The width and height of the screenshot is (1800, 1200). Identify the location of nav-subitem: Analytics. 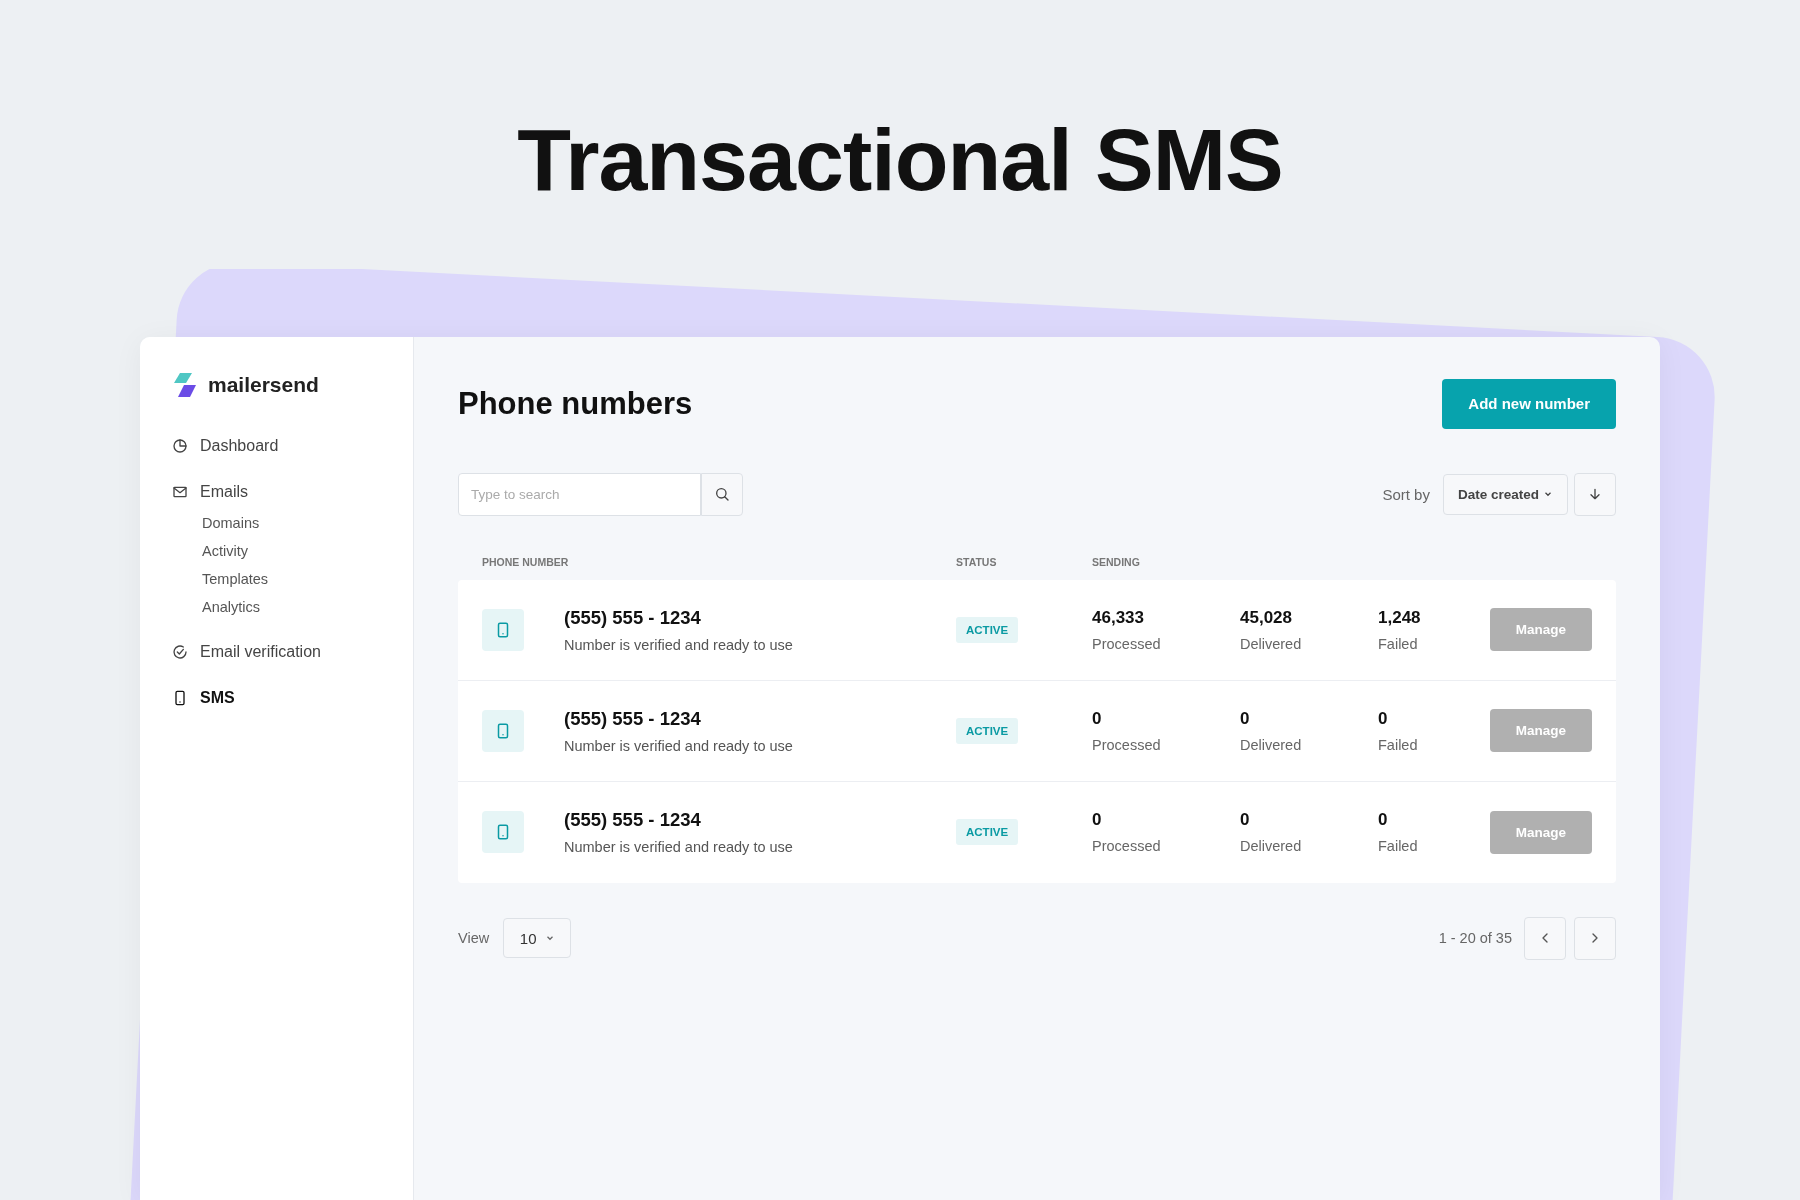
(291, 606).